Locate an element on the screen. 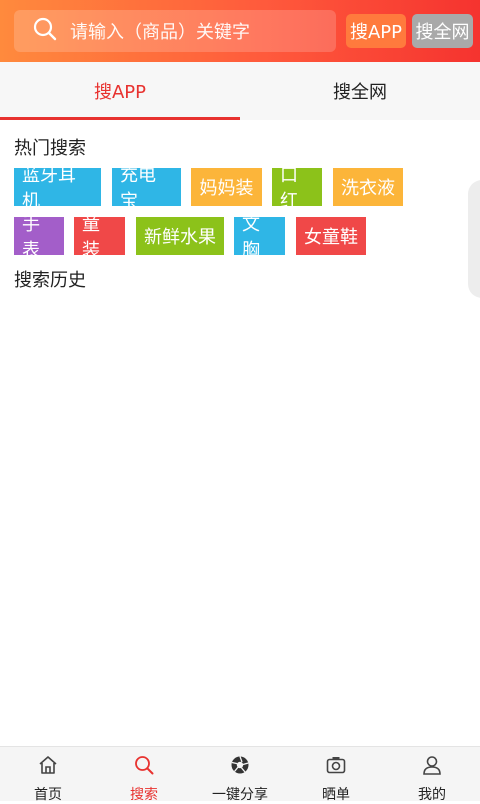 This screenshot has height=804, width=480. camera-icon is located at coordinates (336, 767).